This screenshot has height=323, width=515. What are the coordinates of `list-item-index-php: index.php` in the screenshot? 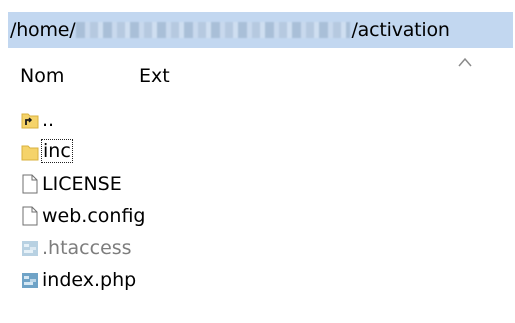 It's located at (260, 280).